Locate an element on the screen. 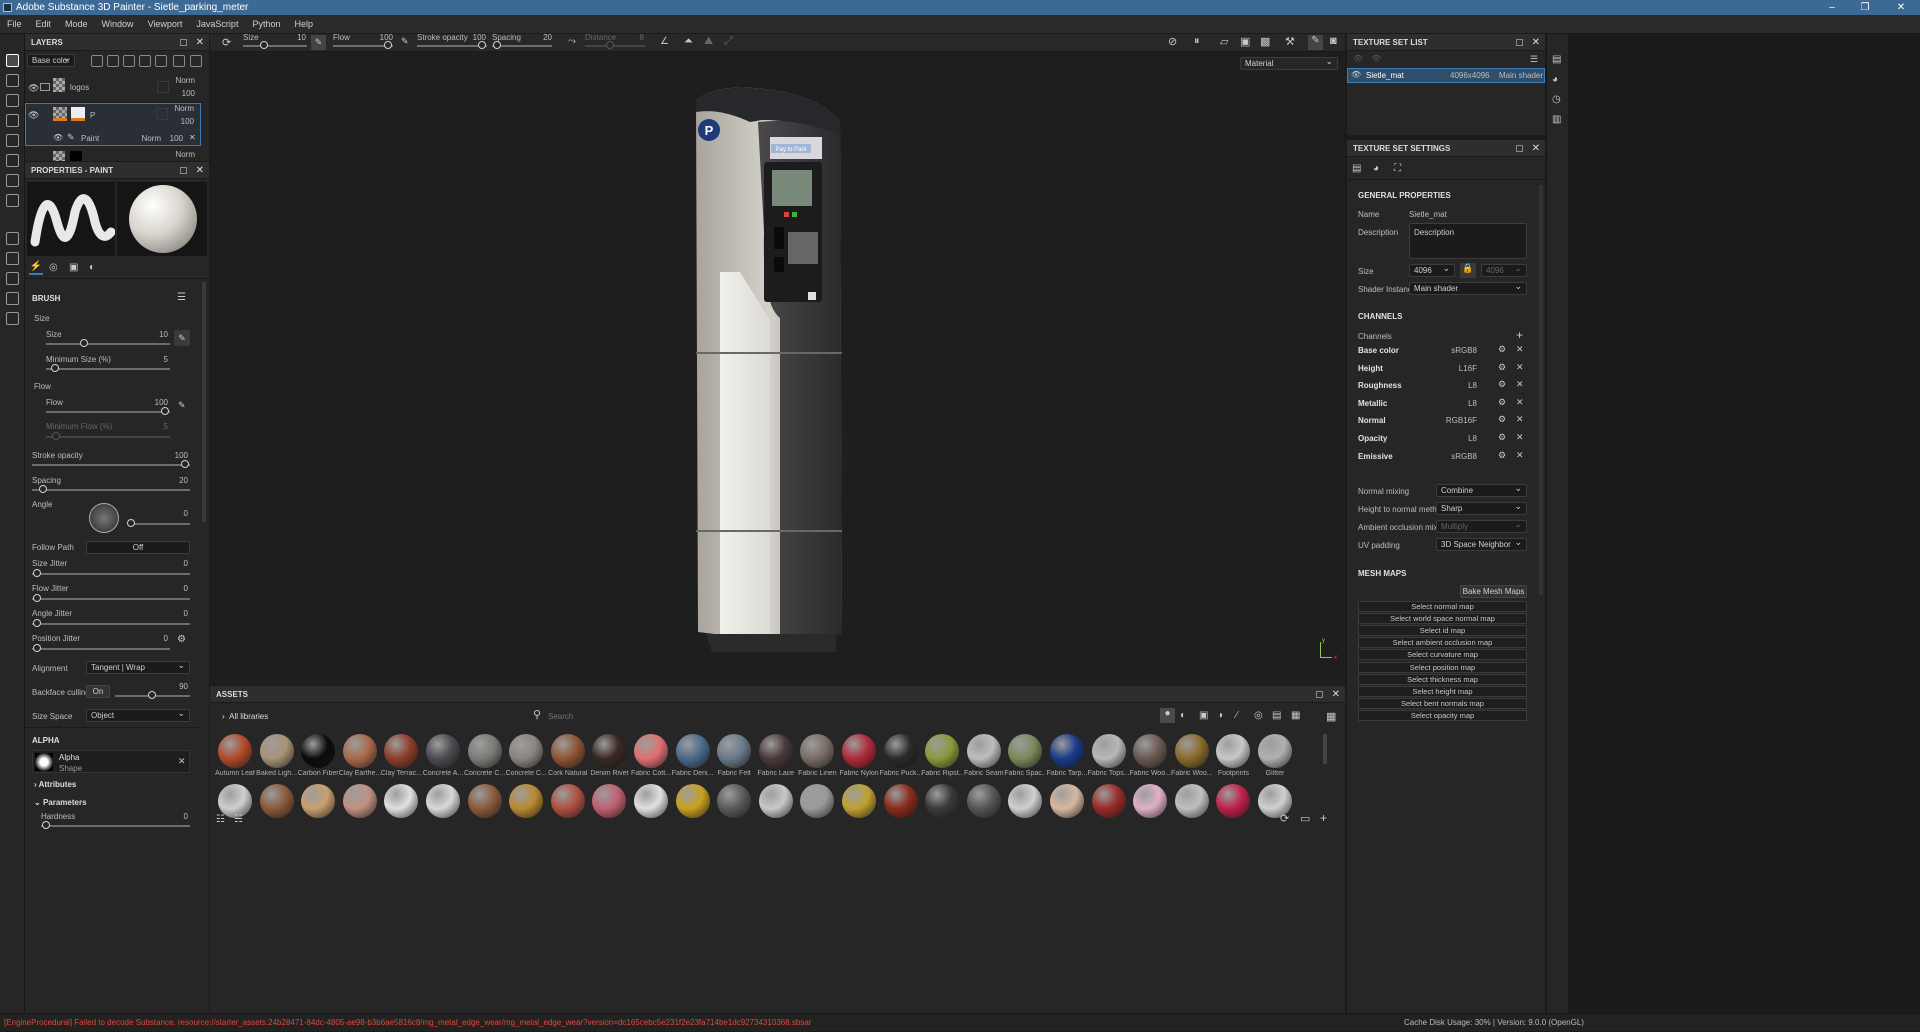 The height and width of the screenshot is (1032, 1920). mesh-map-slot: Select position map is located at coordinates (1442, 667).